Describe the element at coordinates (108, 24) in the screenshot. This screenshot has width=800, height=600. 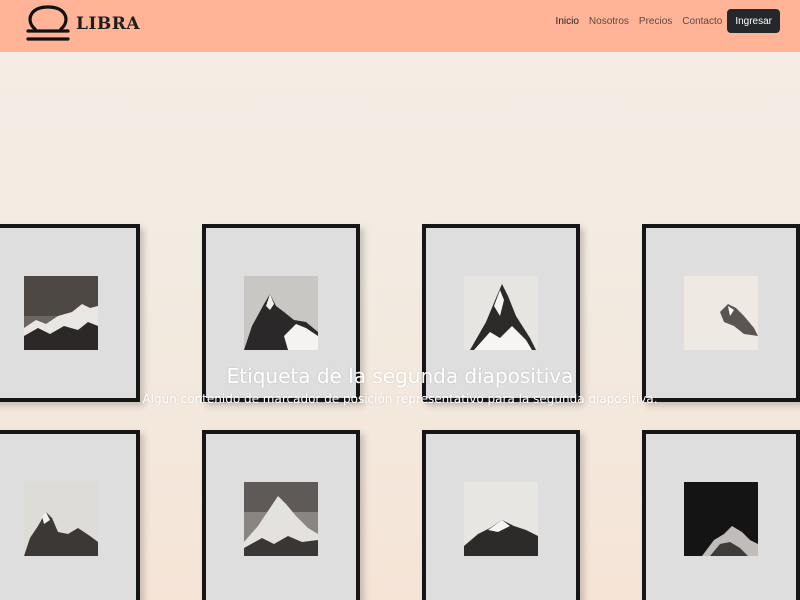
I see `brand-name: LIBRA` at that location.